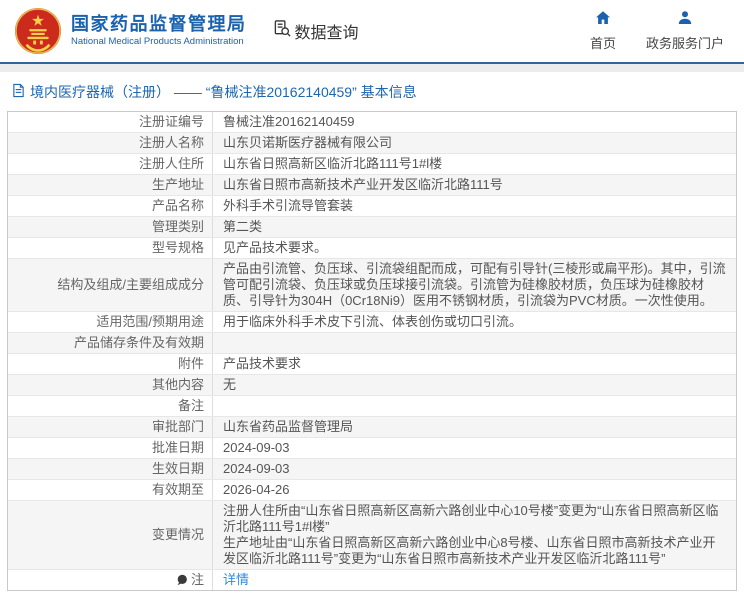 Image resolution: width=744 pixels, height=599 pixels. What do you see at coordinates (110, 285) in the screenshot?
I see `row-label: 结构及组成/主要组成成分` at bounding box center [110, 285].